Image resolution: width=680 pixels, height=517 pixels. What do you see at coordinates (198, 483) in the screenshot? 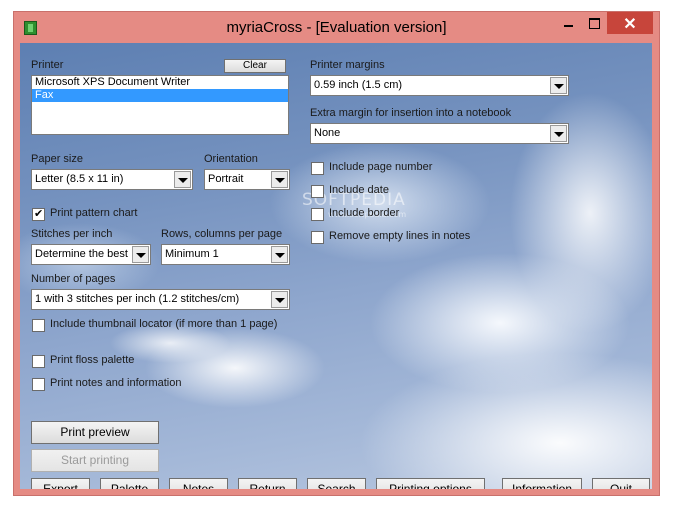
I see `notes-button: Notes` at bounding box center [198, 483].